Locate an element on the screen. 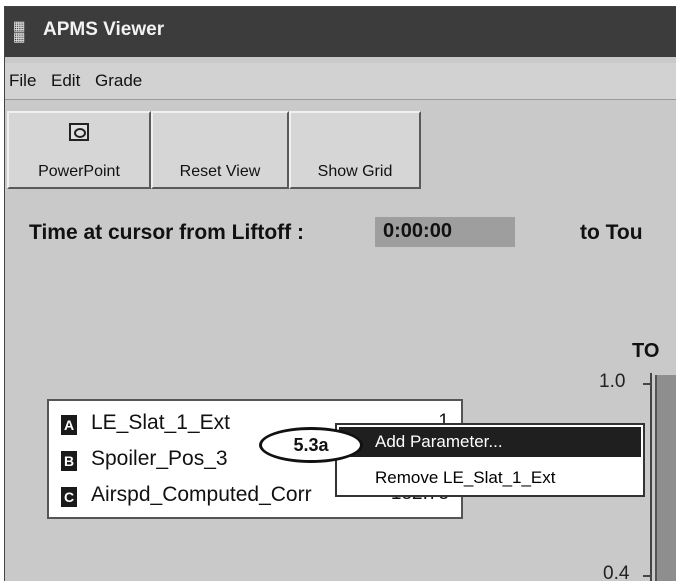 The width and height of the screenshot is (676, 581). y-tick-label: 0.4 is located at coordinates (616, 572).